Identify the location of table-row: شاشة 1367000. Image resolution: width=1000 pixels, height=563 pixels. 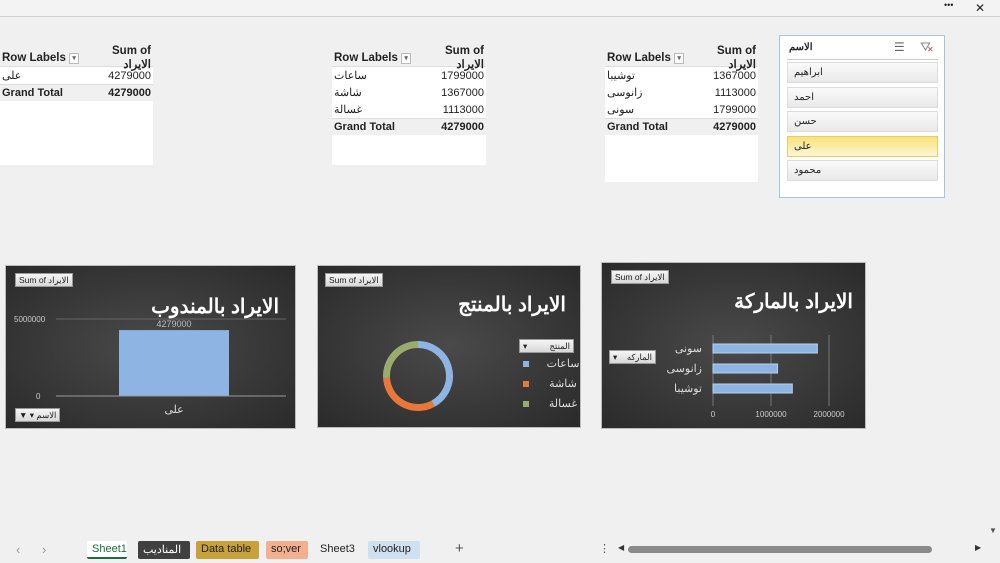
(409, 92).